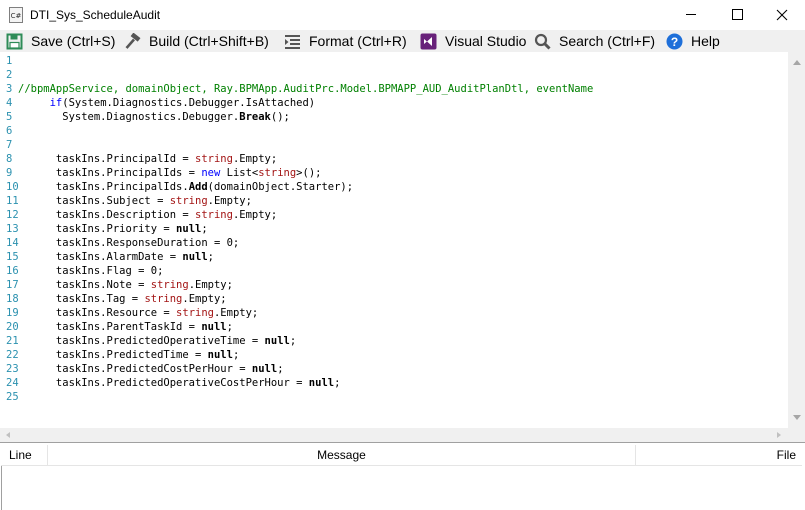  I want to click on visual-studio-button: Visual Studio, so click(473, 41).